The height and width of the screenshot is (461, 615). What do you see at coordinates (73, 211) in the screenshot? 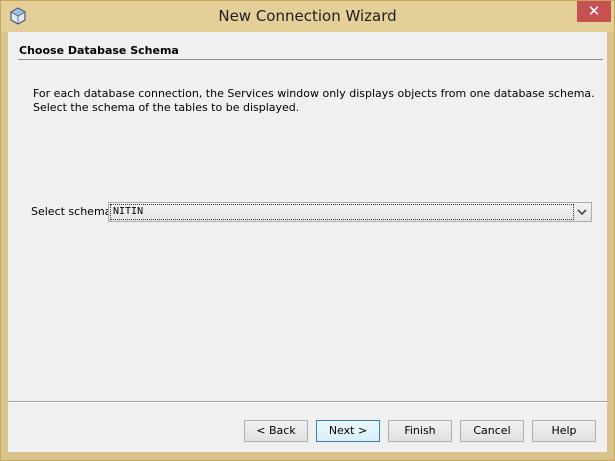
I see `schema-label: Select schema:` at bounding box center [73, 211].